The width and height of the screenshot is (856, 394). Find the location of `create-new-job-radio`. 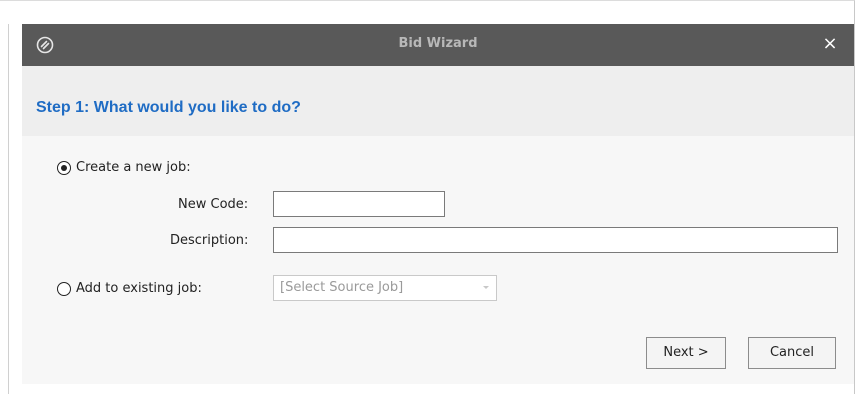

create-new-job-radio is located at coordinates (64, 168).